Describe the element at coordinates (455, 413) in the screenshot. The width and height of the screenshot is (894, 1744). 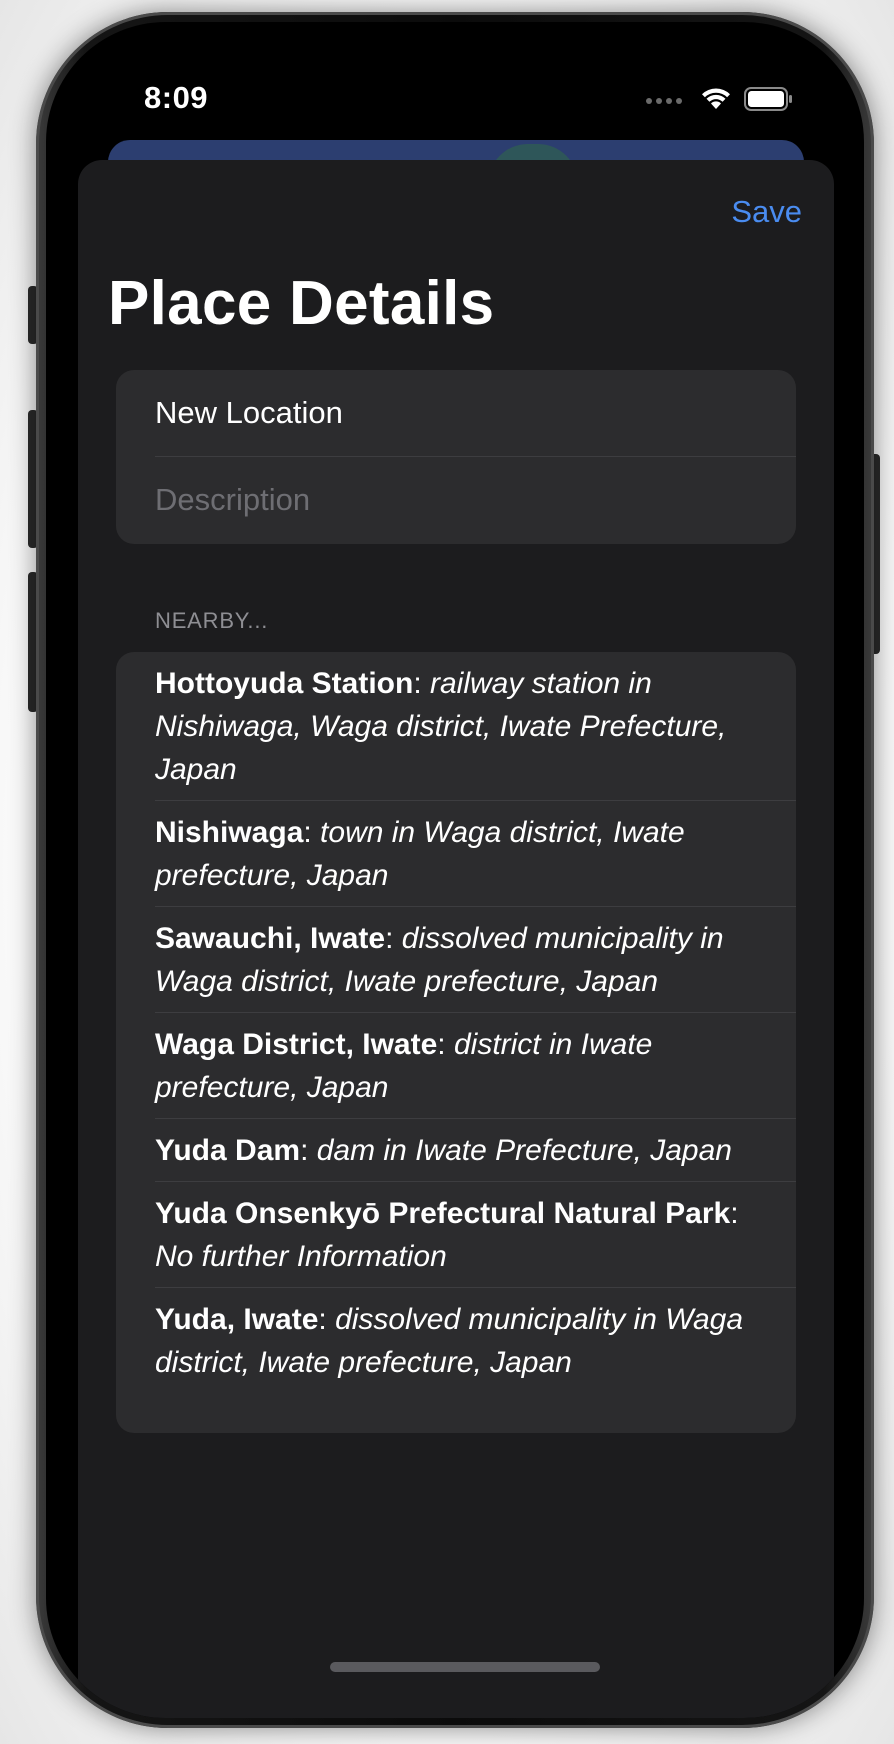
I see `name-field` at that location.